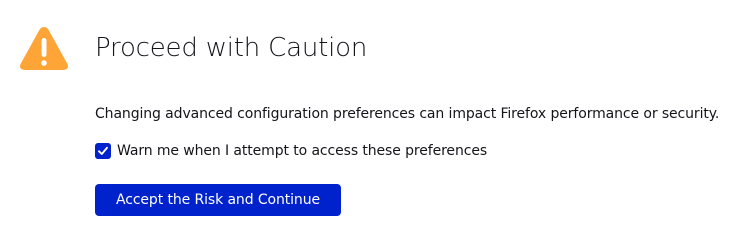 This screenshot has height=246, width=743. I want to click on warn-checkbox, so click(103, 151).